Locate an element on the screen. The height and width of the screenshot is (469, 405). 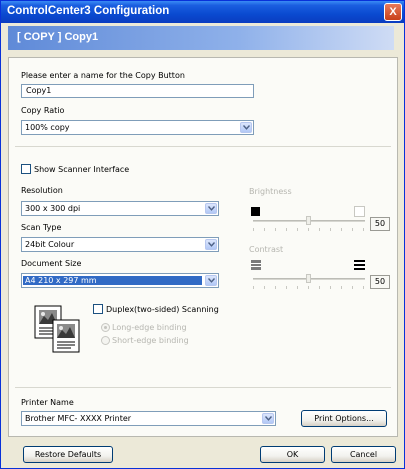
section-header: [ COPY ] Copy1 is located at coordinates (201, 38).